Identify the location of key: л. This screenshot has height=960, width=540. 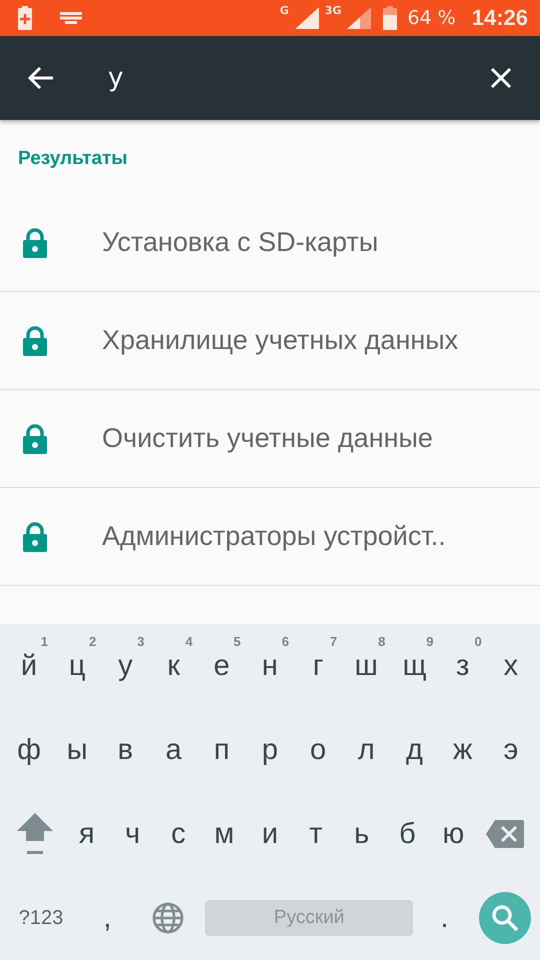
(366, 750).